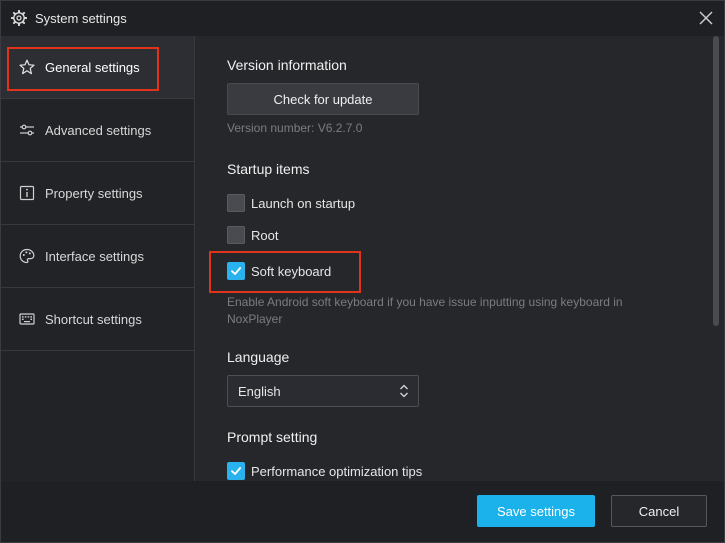 The image size is (725, 543). Describe the element at coordinates (536, 511) in the screenshot. I see `save-settings-button: Save settings` at that location.